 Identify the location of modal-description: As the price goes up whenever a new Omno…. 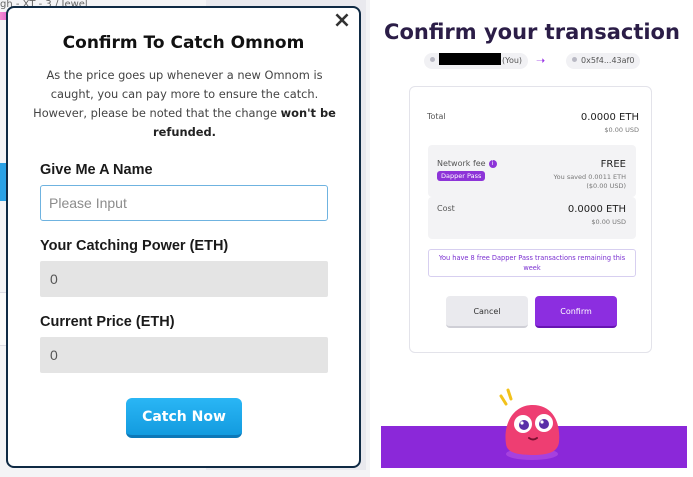
(184, 104).